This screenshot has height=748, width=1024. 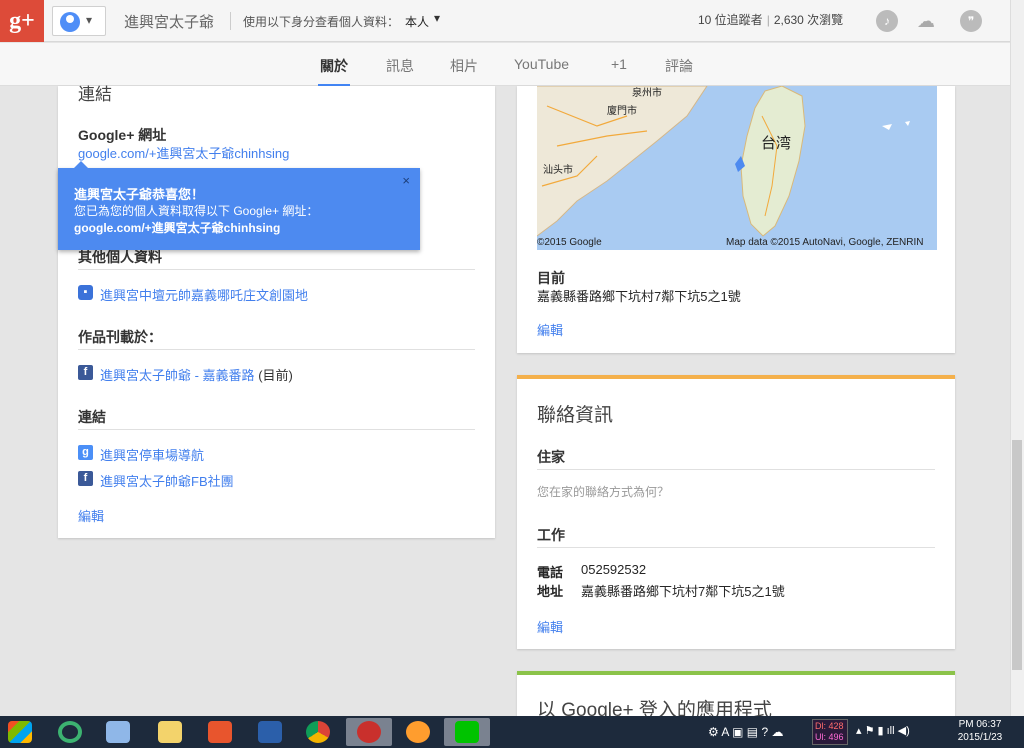 I want to click on windows-taskbar: ⚙ A ▣ ▤ ? ☁ Dl: 428 Ul: 496 ▴ ⚑ ▮ ıll ◀), so click(x=512, y=732).